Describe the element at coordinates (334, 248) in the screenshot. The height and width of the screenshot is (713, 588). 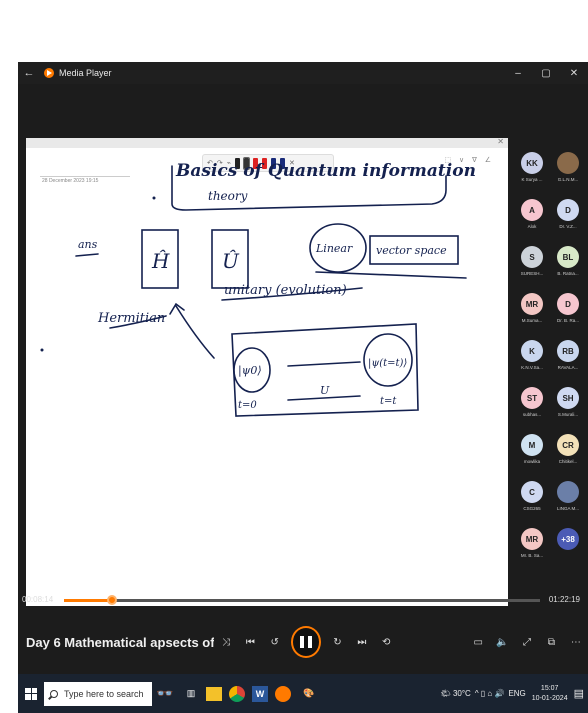
I see `note-linear: Linear` at that location.